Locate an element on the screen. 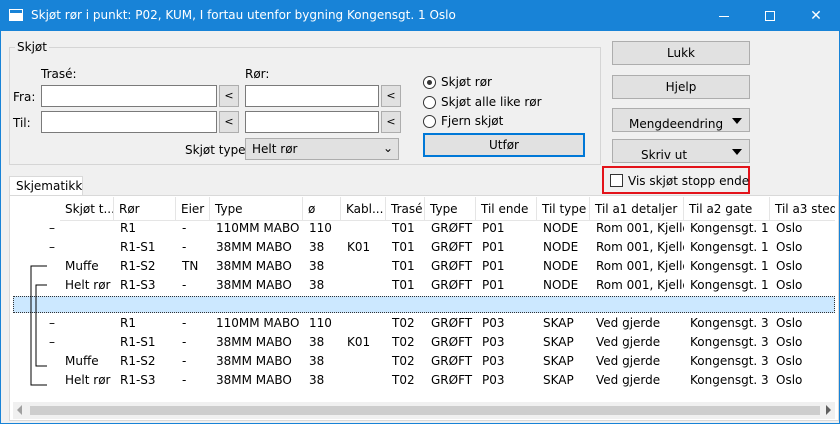 This screenshot has height=424, width=840. maximize-button is located at coordinates (770, 16).